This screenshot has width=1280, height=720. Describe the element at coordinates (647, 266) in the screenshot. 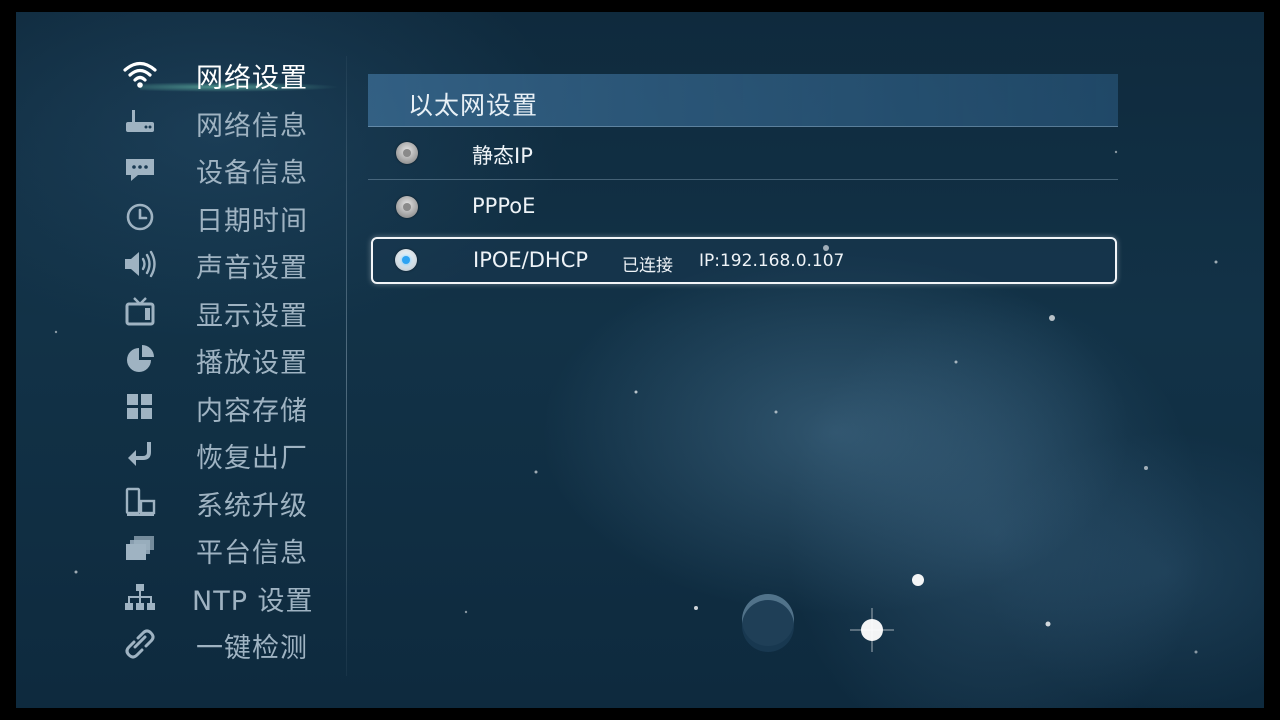

I see `connection-status: 已连接` at that location.